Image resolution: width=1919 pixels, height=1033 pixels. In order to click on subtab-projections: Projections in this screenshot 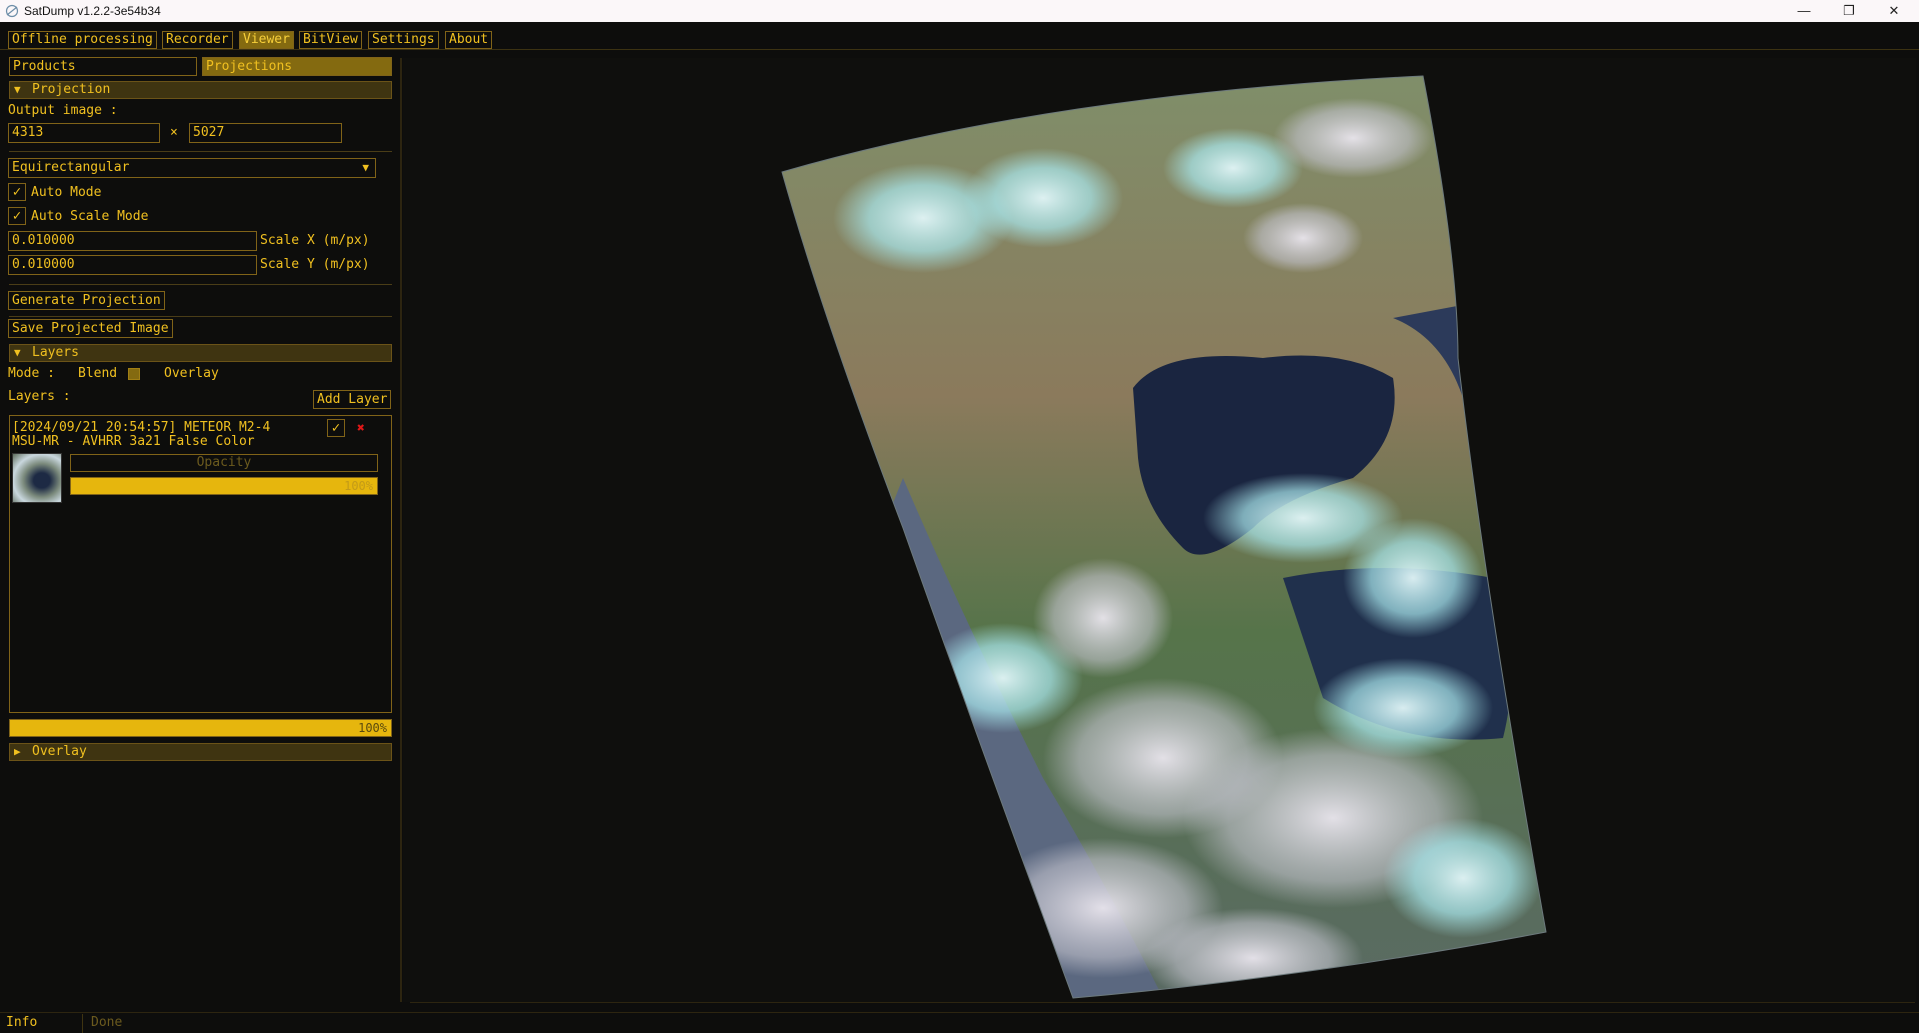, I will do `click(297, 66)`.